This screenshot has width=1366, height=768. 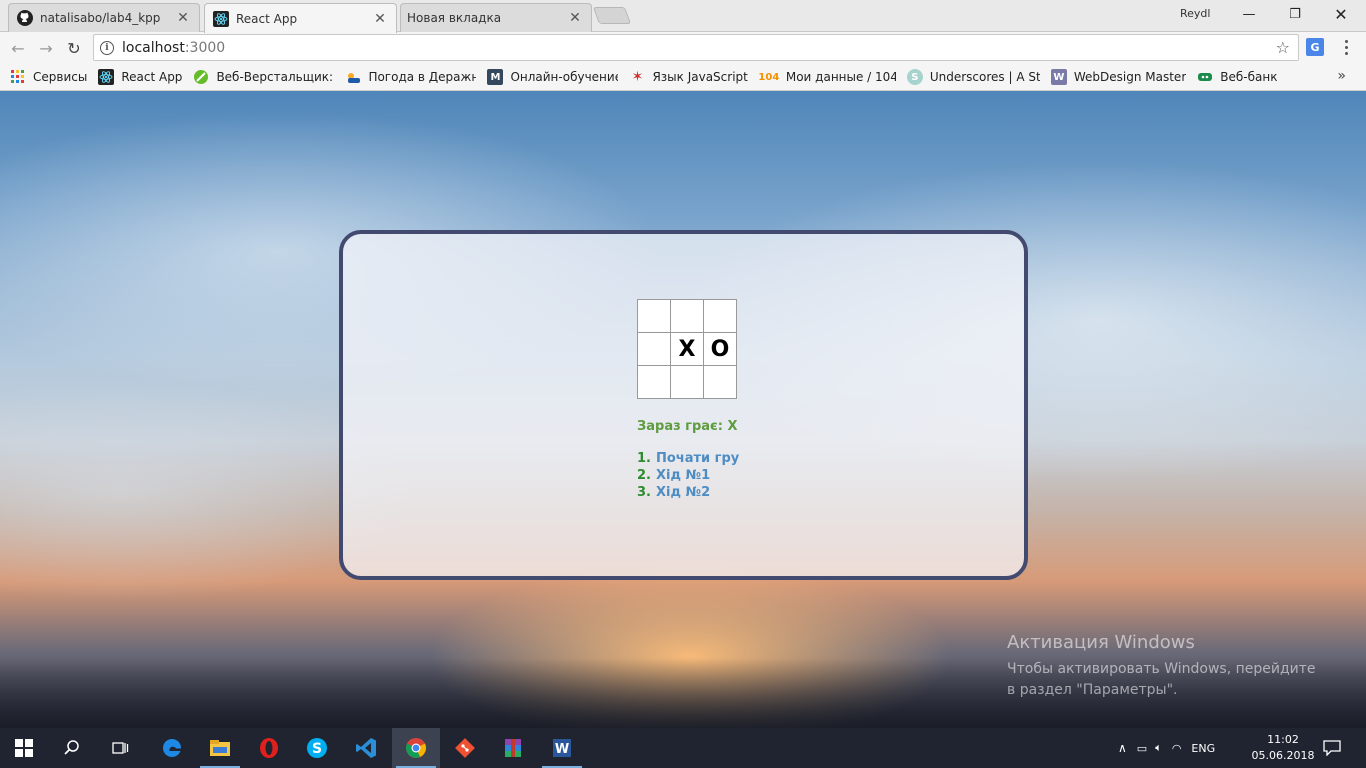 What do you see at coordinates (644, 475) in the screenshot?
I see `move-number: 2.` at bounding box center [644, 475].